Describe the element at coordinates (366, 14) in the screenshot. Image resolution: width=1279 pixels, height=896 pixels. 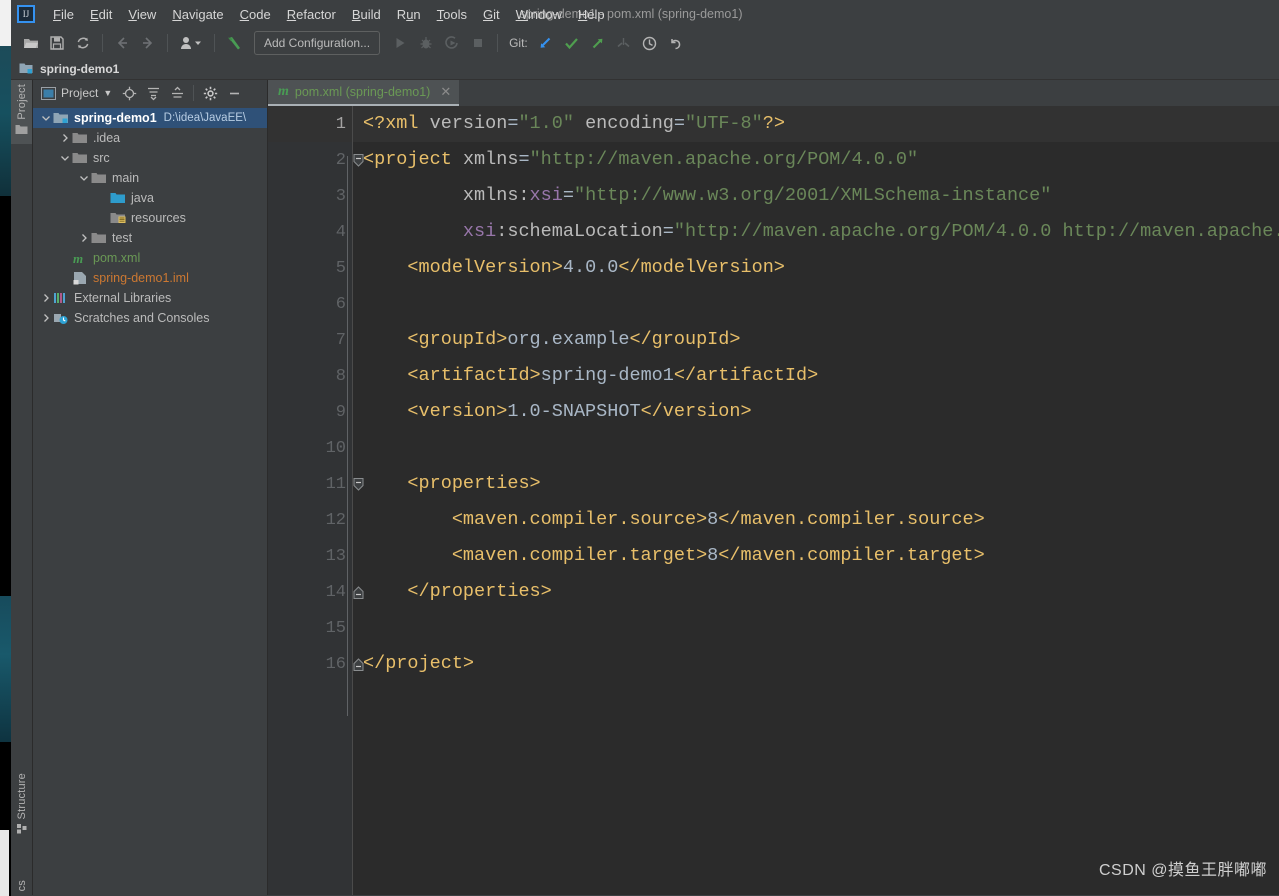
I see `menu-item-build: Build` at that location.